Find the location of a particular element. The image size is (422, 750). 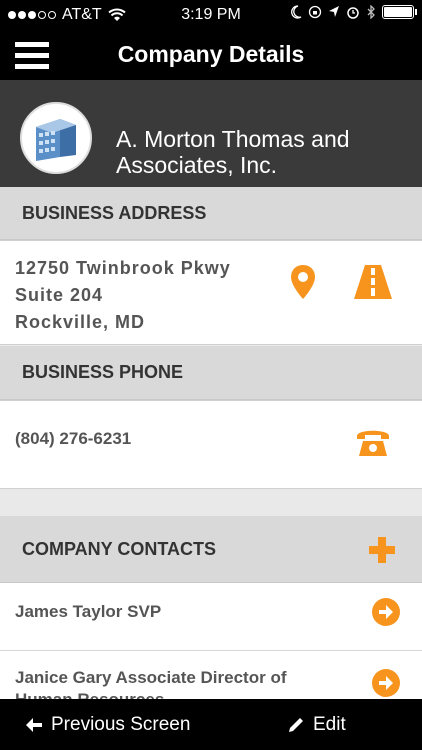

phone-number: (804) 276-6231 is located at coordinates (73, 438).